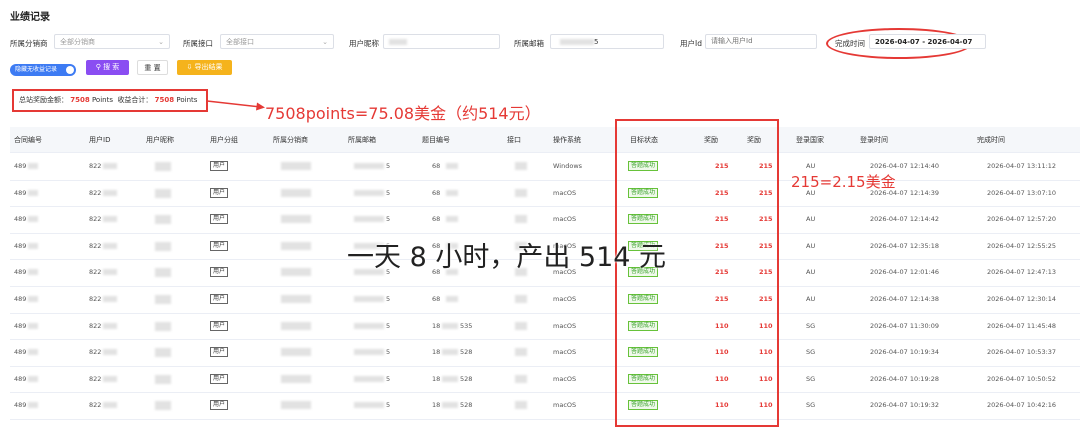 This screenshot has width=1080, height=431. What do you see at coordinates (102, 100) in the screenshot?
I see `total-unit: Points` at bounding box center [102, 100].